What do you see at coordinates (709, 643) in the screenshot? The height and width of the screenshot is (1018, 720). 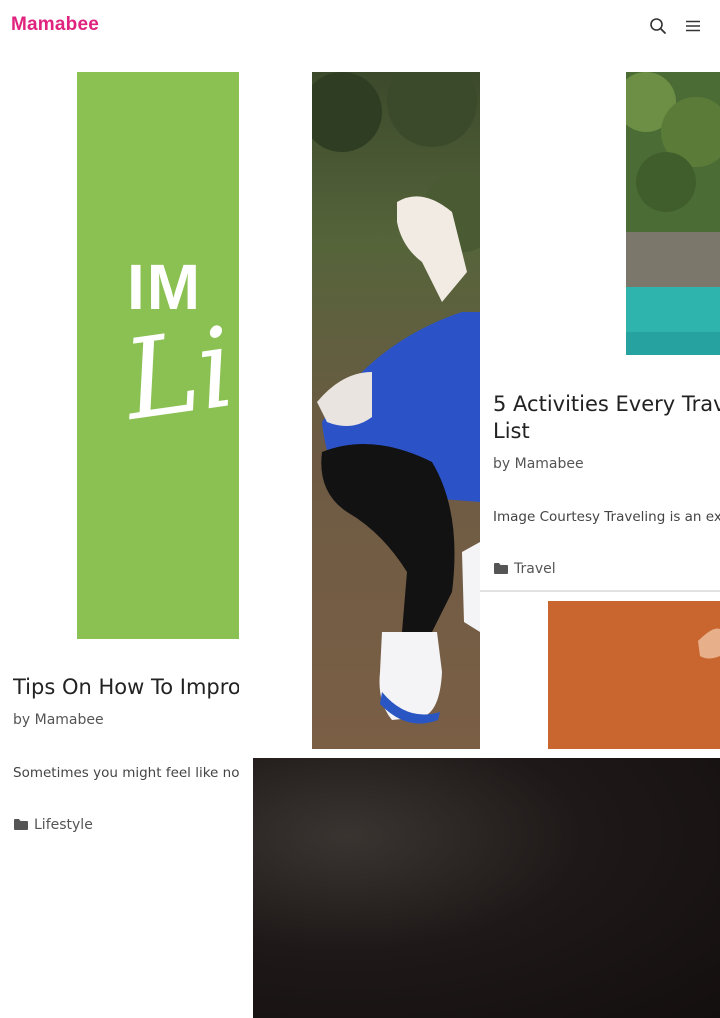 I see `orange-illustration` at bounding box center [709, 643].